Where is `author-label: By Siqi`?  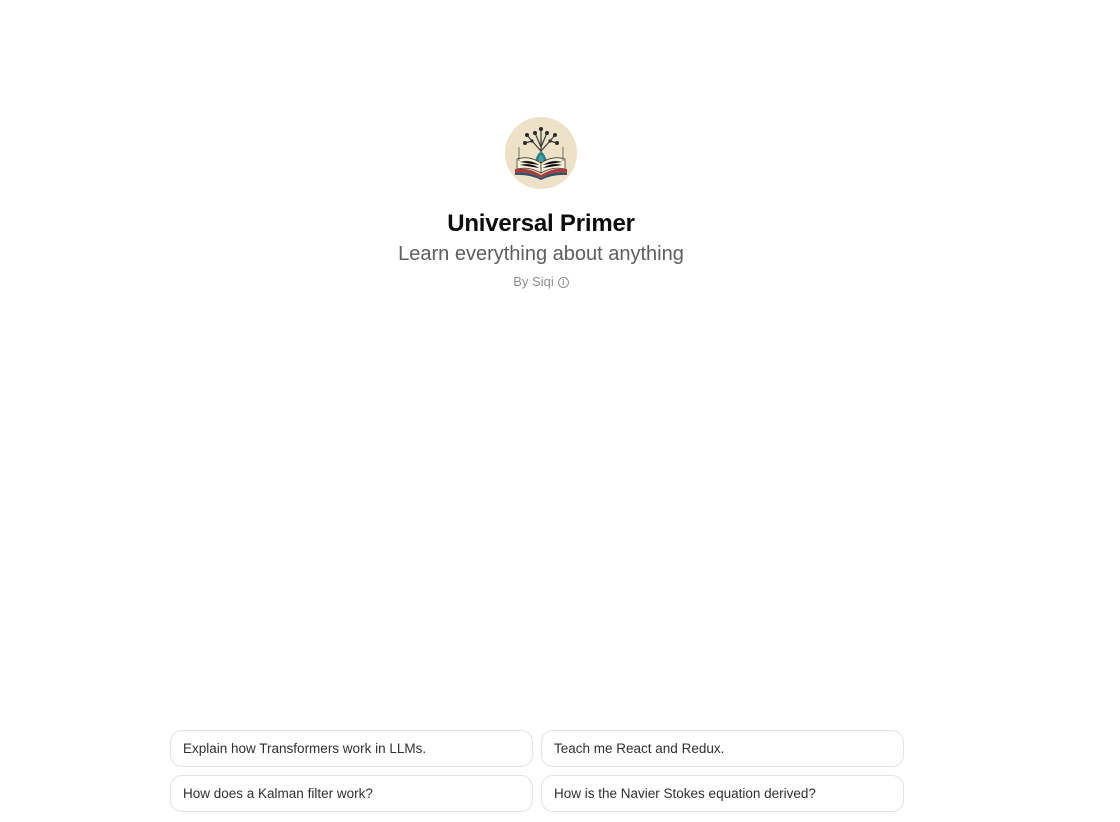 author-label: By Siqi is located at coordinates (533, 281).